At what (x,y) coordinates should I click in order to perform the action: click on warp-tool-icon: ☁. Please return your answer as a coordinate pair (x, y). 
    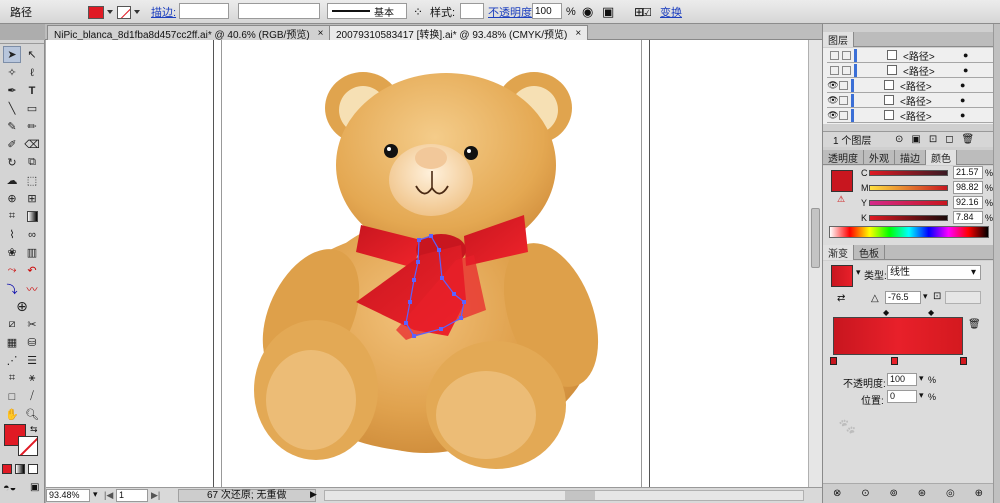
    Looking at the image, I should click on (12, 180).